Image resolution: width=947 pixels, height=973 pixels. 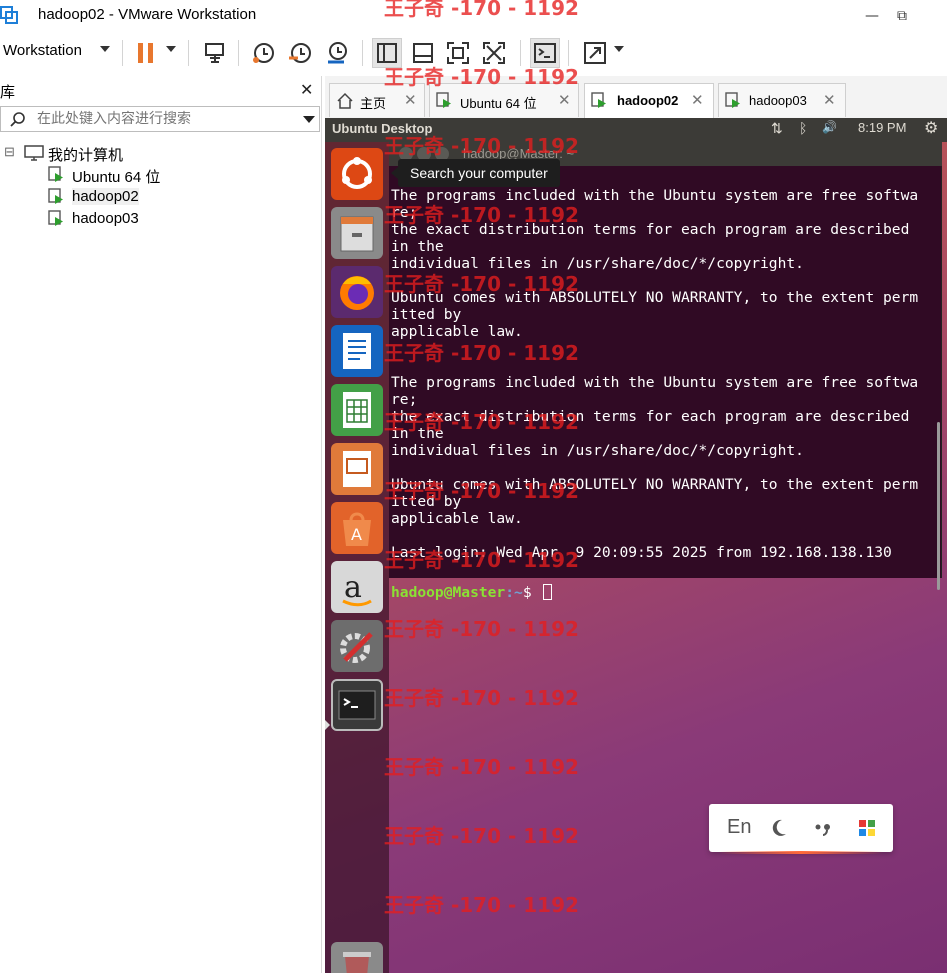 I want to click on home-icon, so click(x=345, y=100).